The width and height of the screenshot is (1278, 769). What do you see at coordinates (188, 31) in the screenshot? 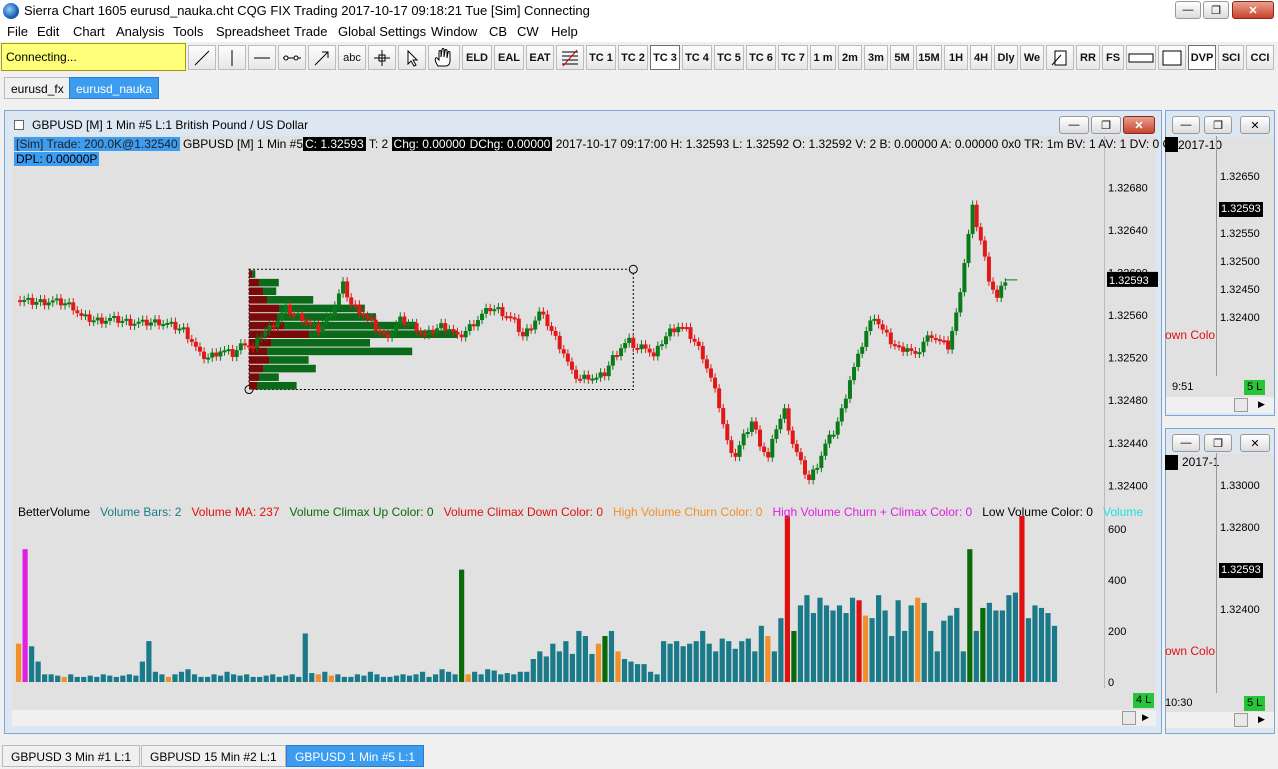
I see `menu-tools: Tools` at bounding box center [188, 31].